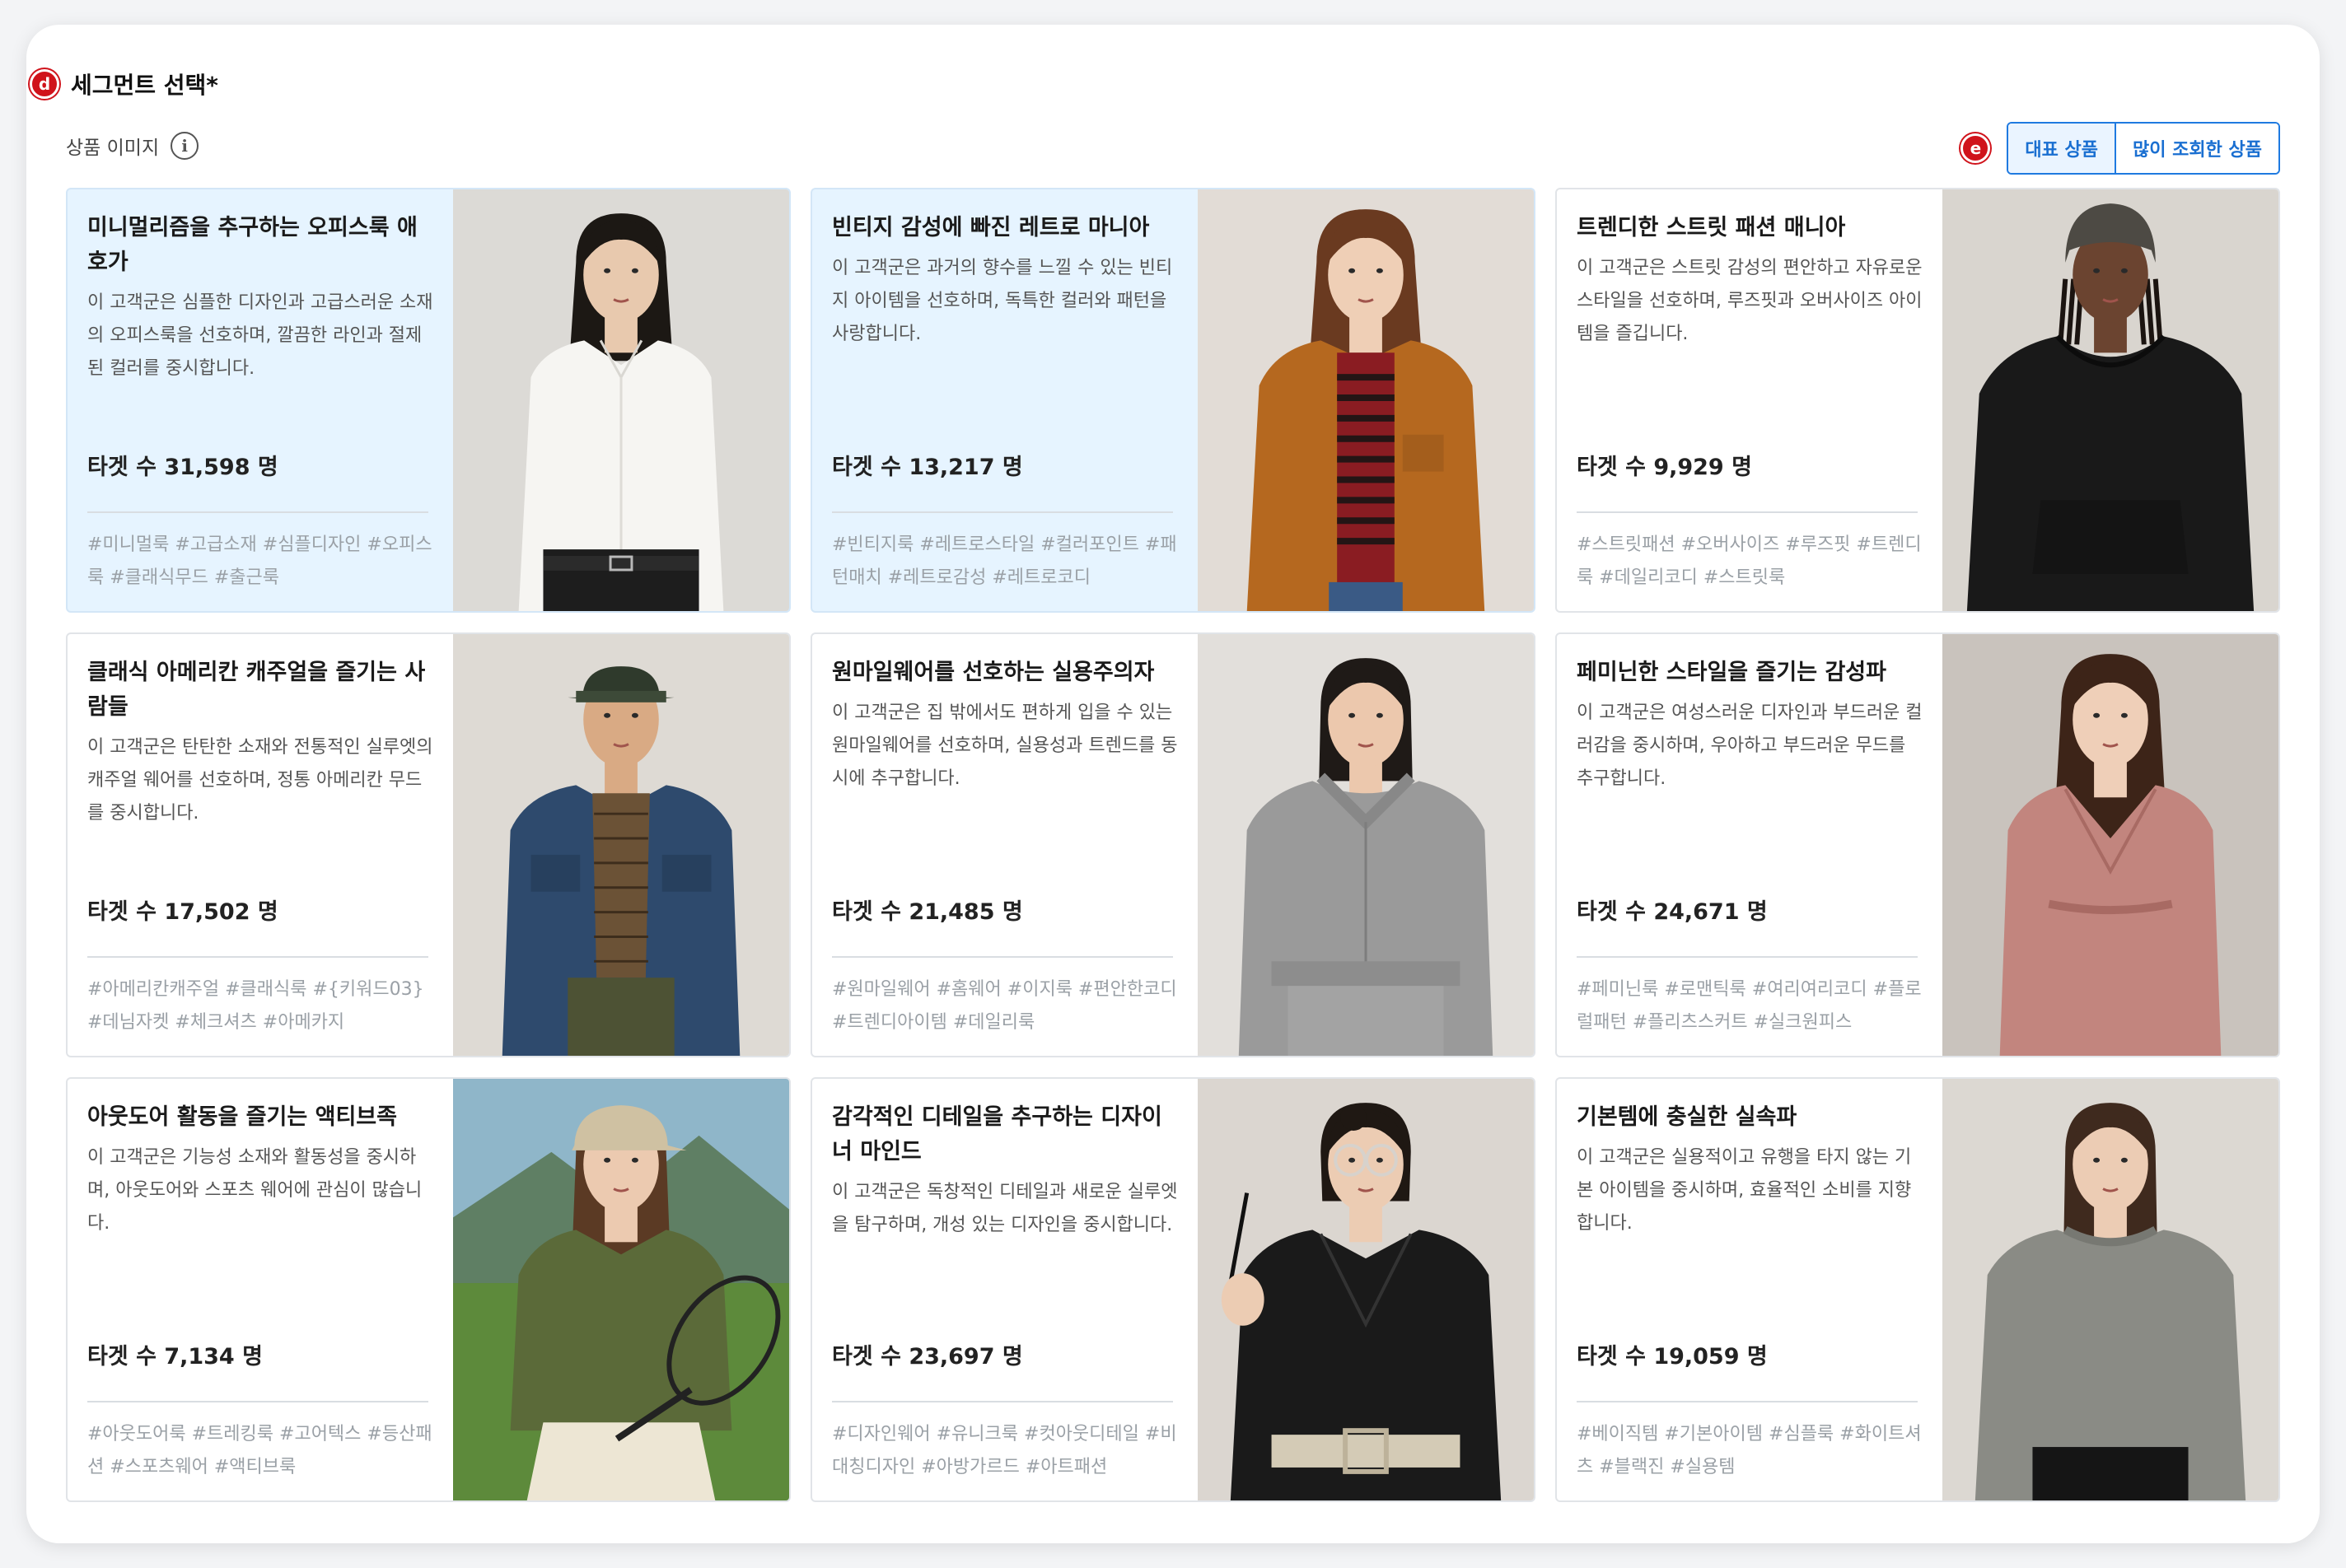 The image size is (2346, 1568). What do you see at coordinates (1749, 561) in the screenshot?
I see `segment-tags: #스트릿패션 #오버사이즈 #루즈핏 #트렌디룩 #데일리코디 #스트릿룩` at bounding box center [1749, 561].